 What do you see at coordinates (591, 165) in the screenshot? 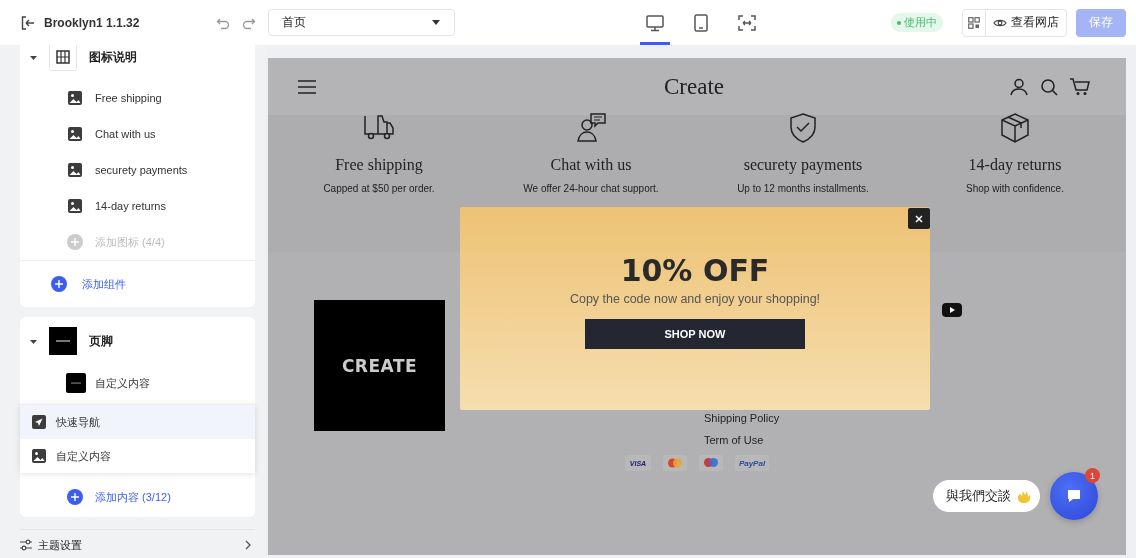
I see `feature-title: Chat with us` at bounding box center [591, 165].